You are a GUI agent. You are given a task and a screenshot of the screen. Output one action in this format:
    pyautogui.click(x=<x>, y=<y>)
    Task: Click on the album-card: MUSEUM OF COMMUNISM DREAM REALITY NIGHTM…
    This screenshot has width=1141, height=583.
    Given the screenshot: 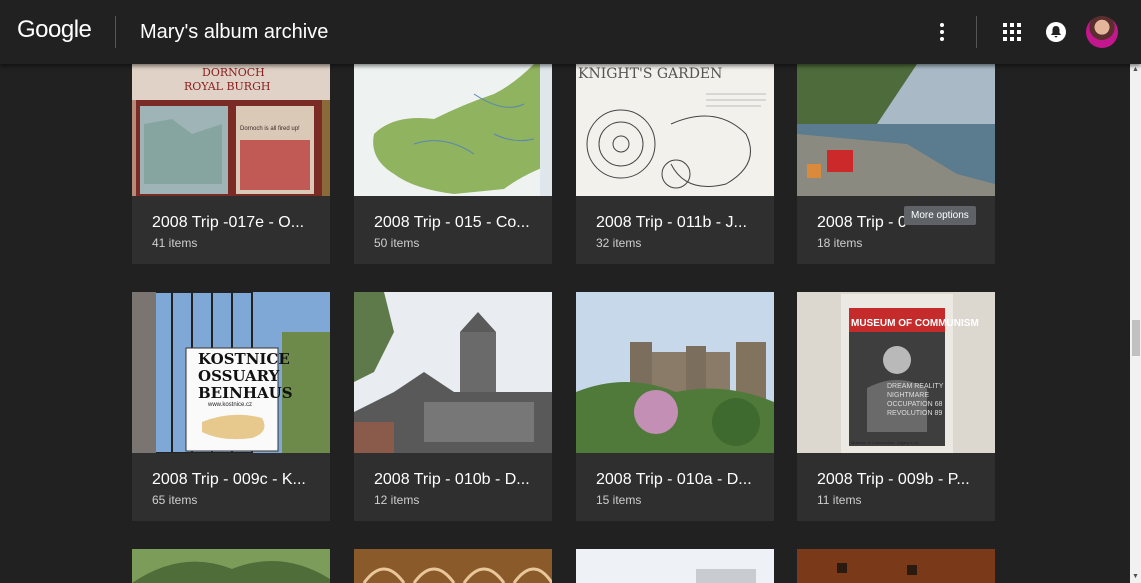 What is the action you would take?
    pyautogui.click(x=896, y=406)
    